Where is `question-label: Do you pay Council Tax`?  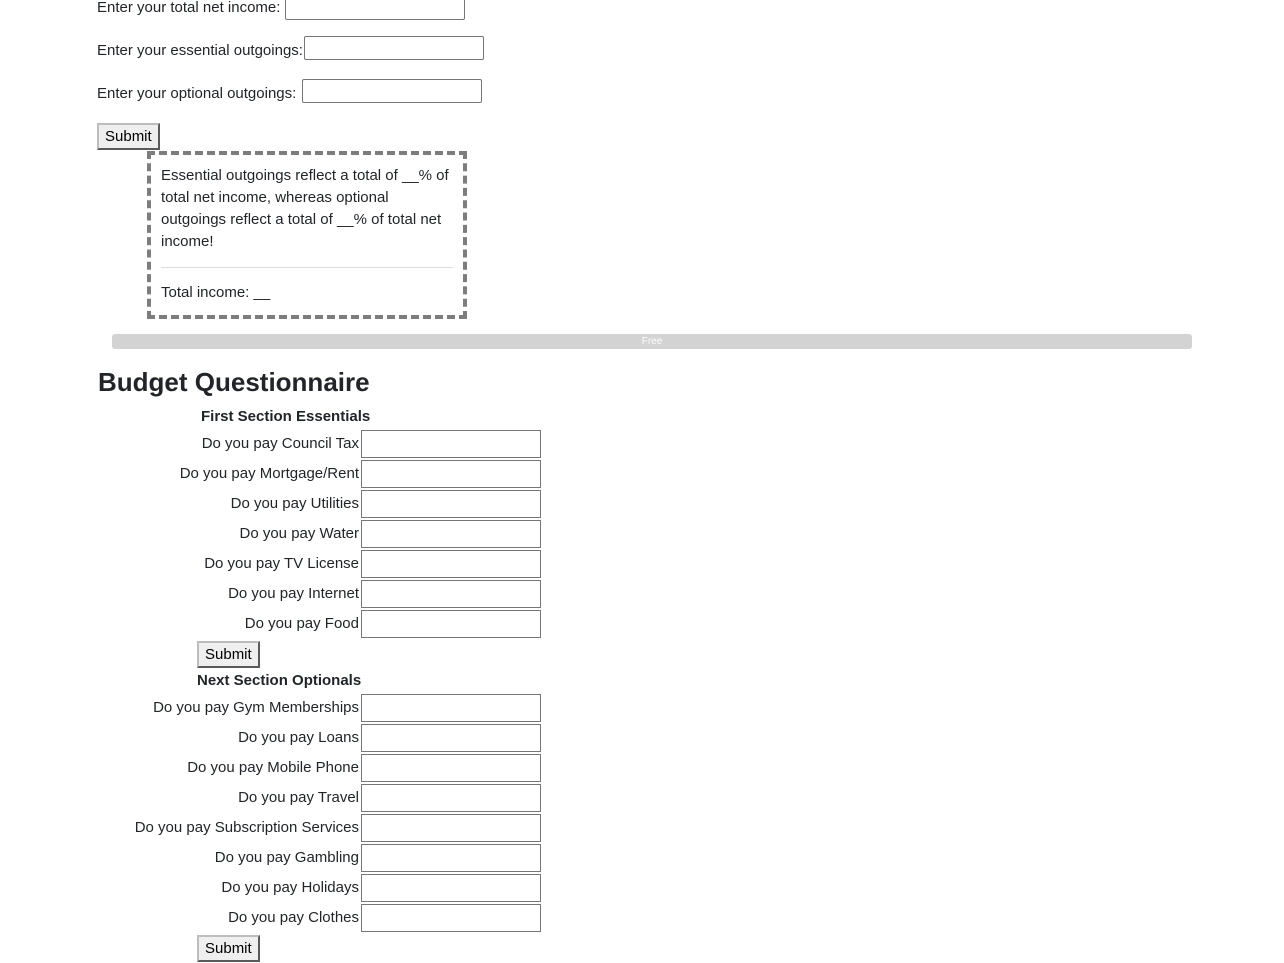 question-label: Do you pay Council Tax is located at coordinates (280, 443).